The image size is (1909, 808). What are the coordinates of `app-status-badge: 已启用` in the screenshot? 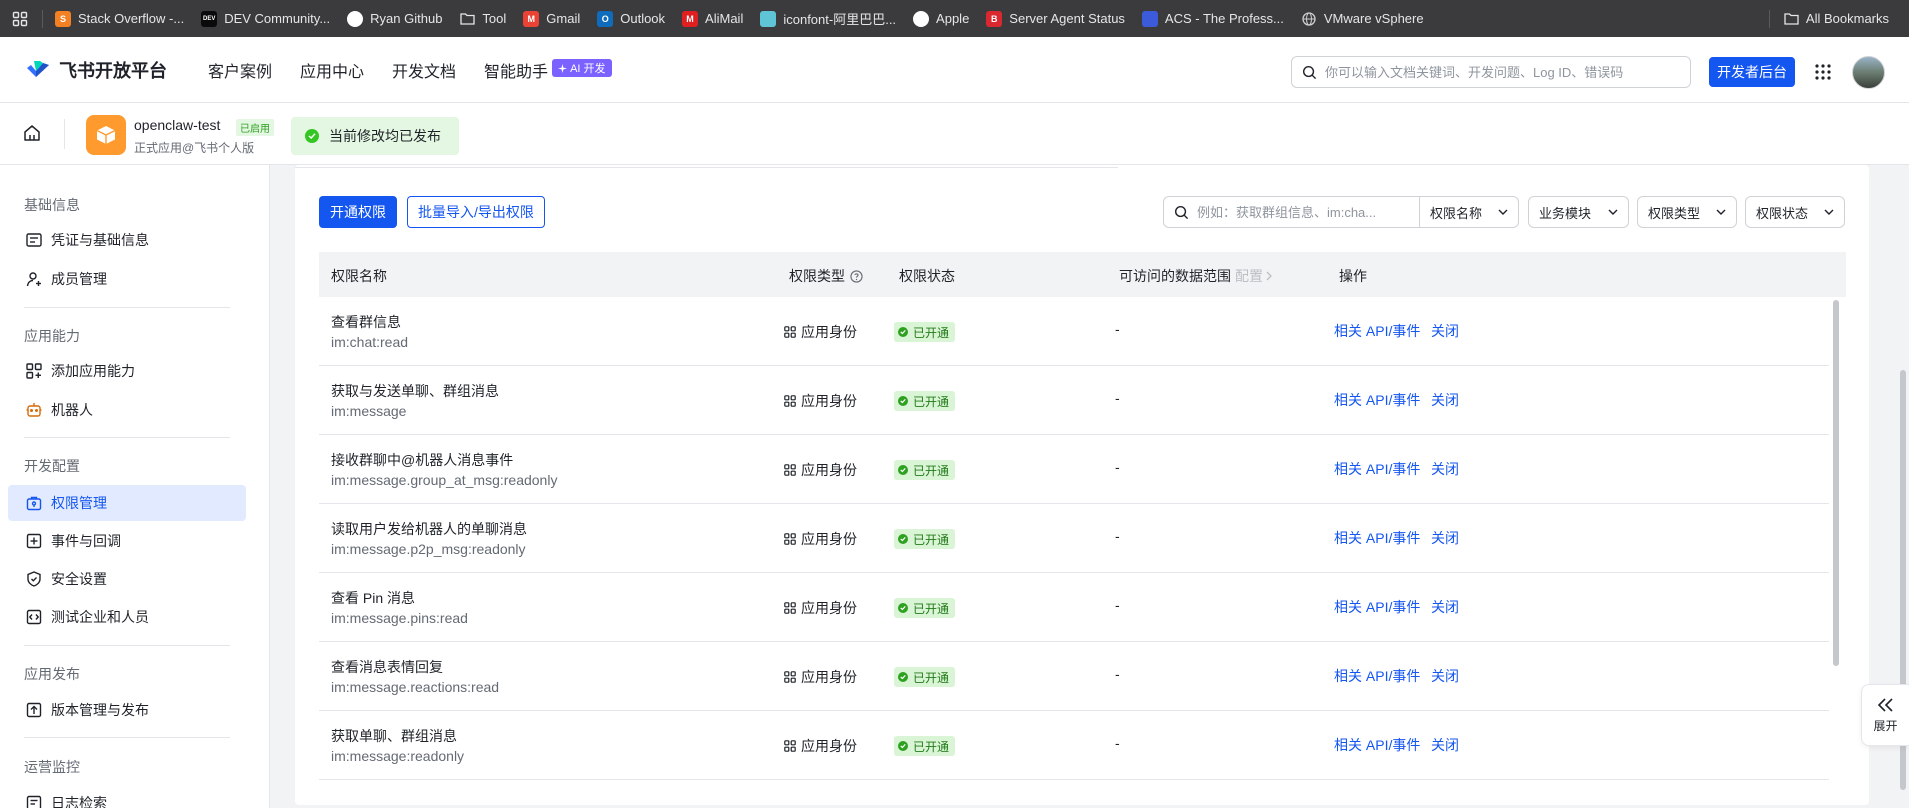 It's located at (255, 127).